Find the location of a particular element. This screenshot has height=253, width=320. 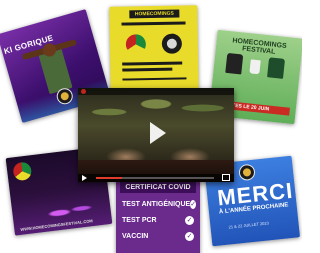

channel-logo-icon is located at coordinates (83, 91).